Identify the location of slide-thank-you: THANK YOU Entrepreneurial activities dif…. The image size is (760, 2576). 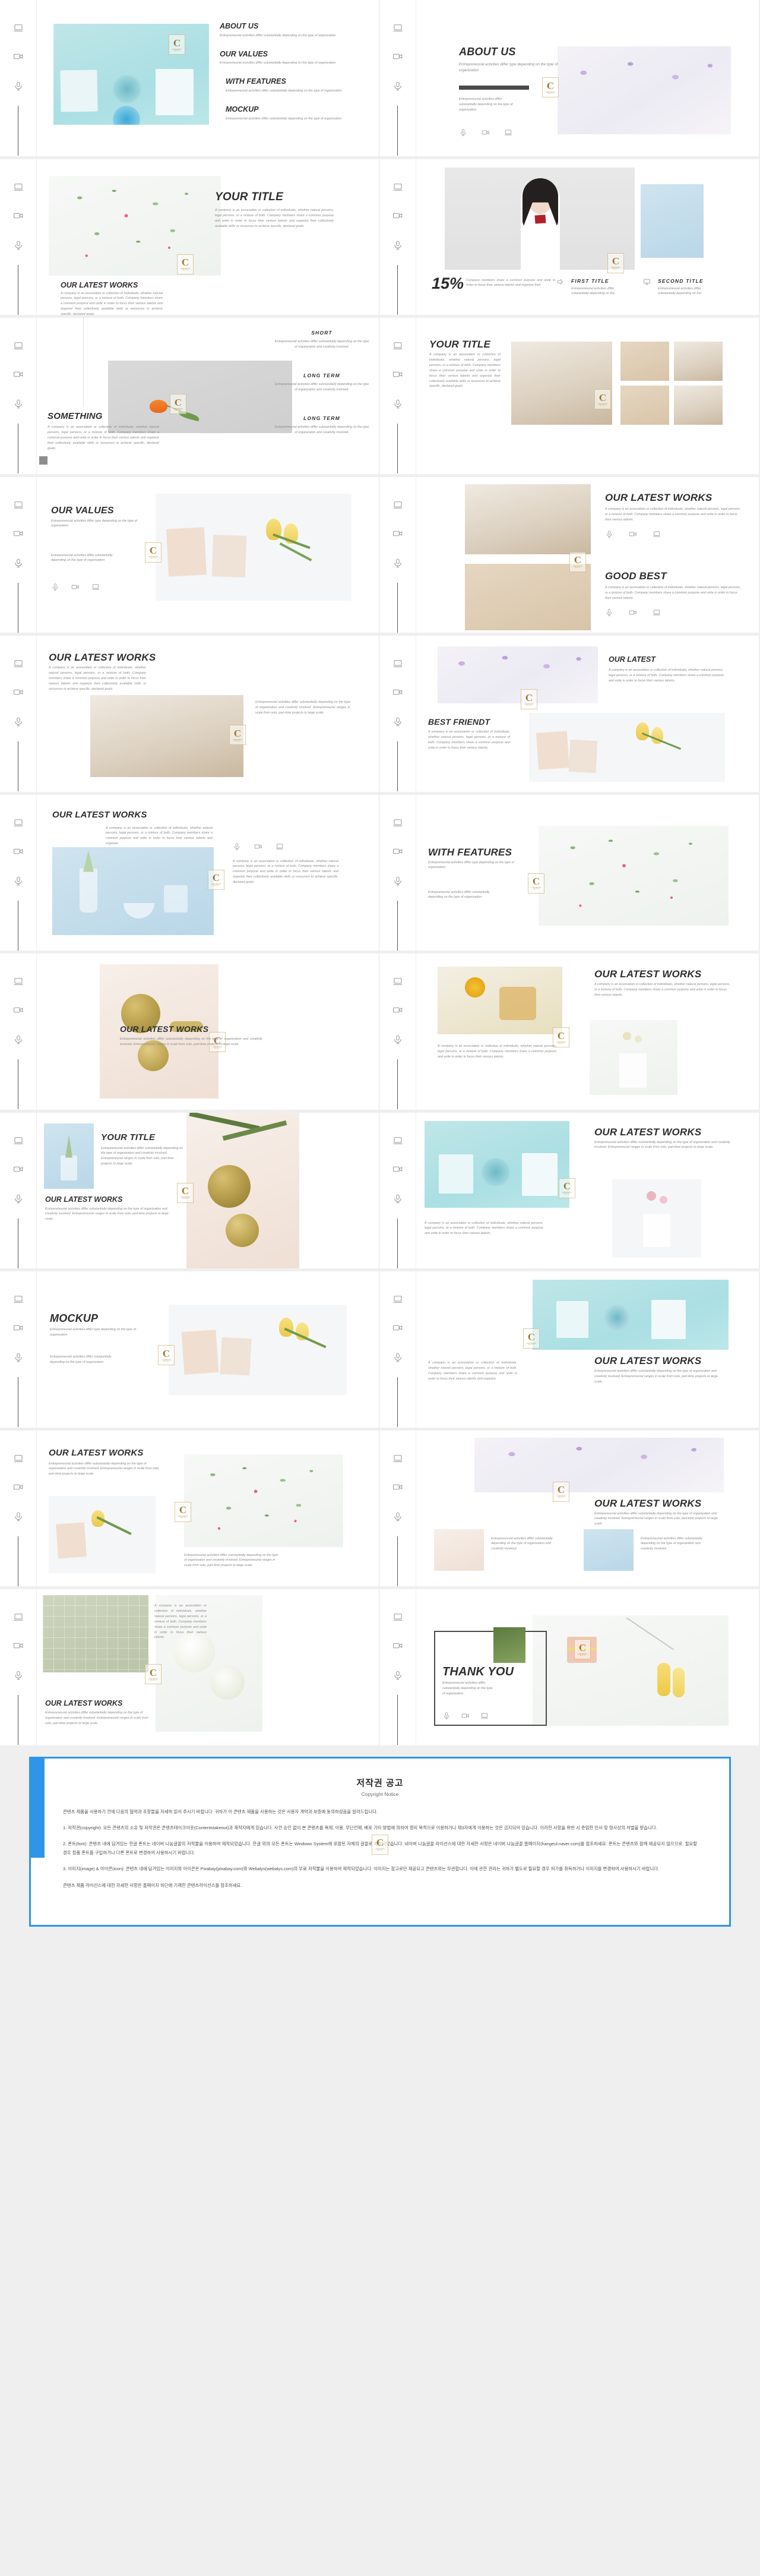
(569, 1668).